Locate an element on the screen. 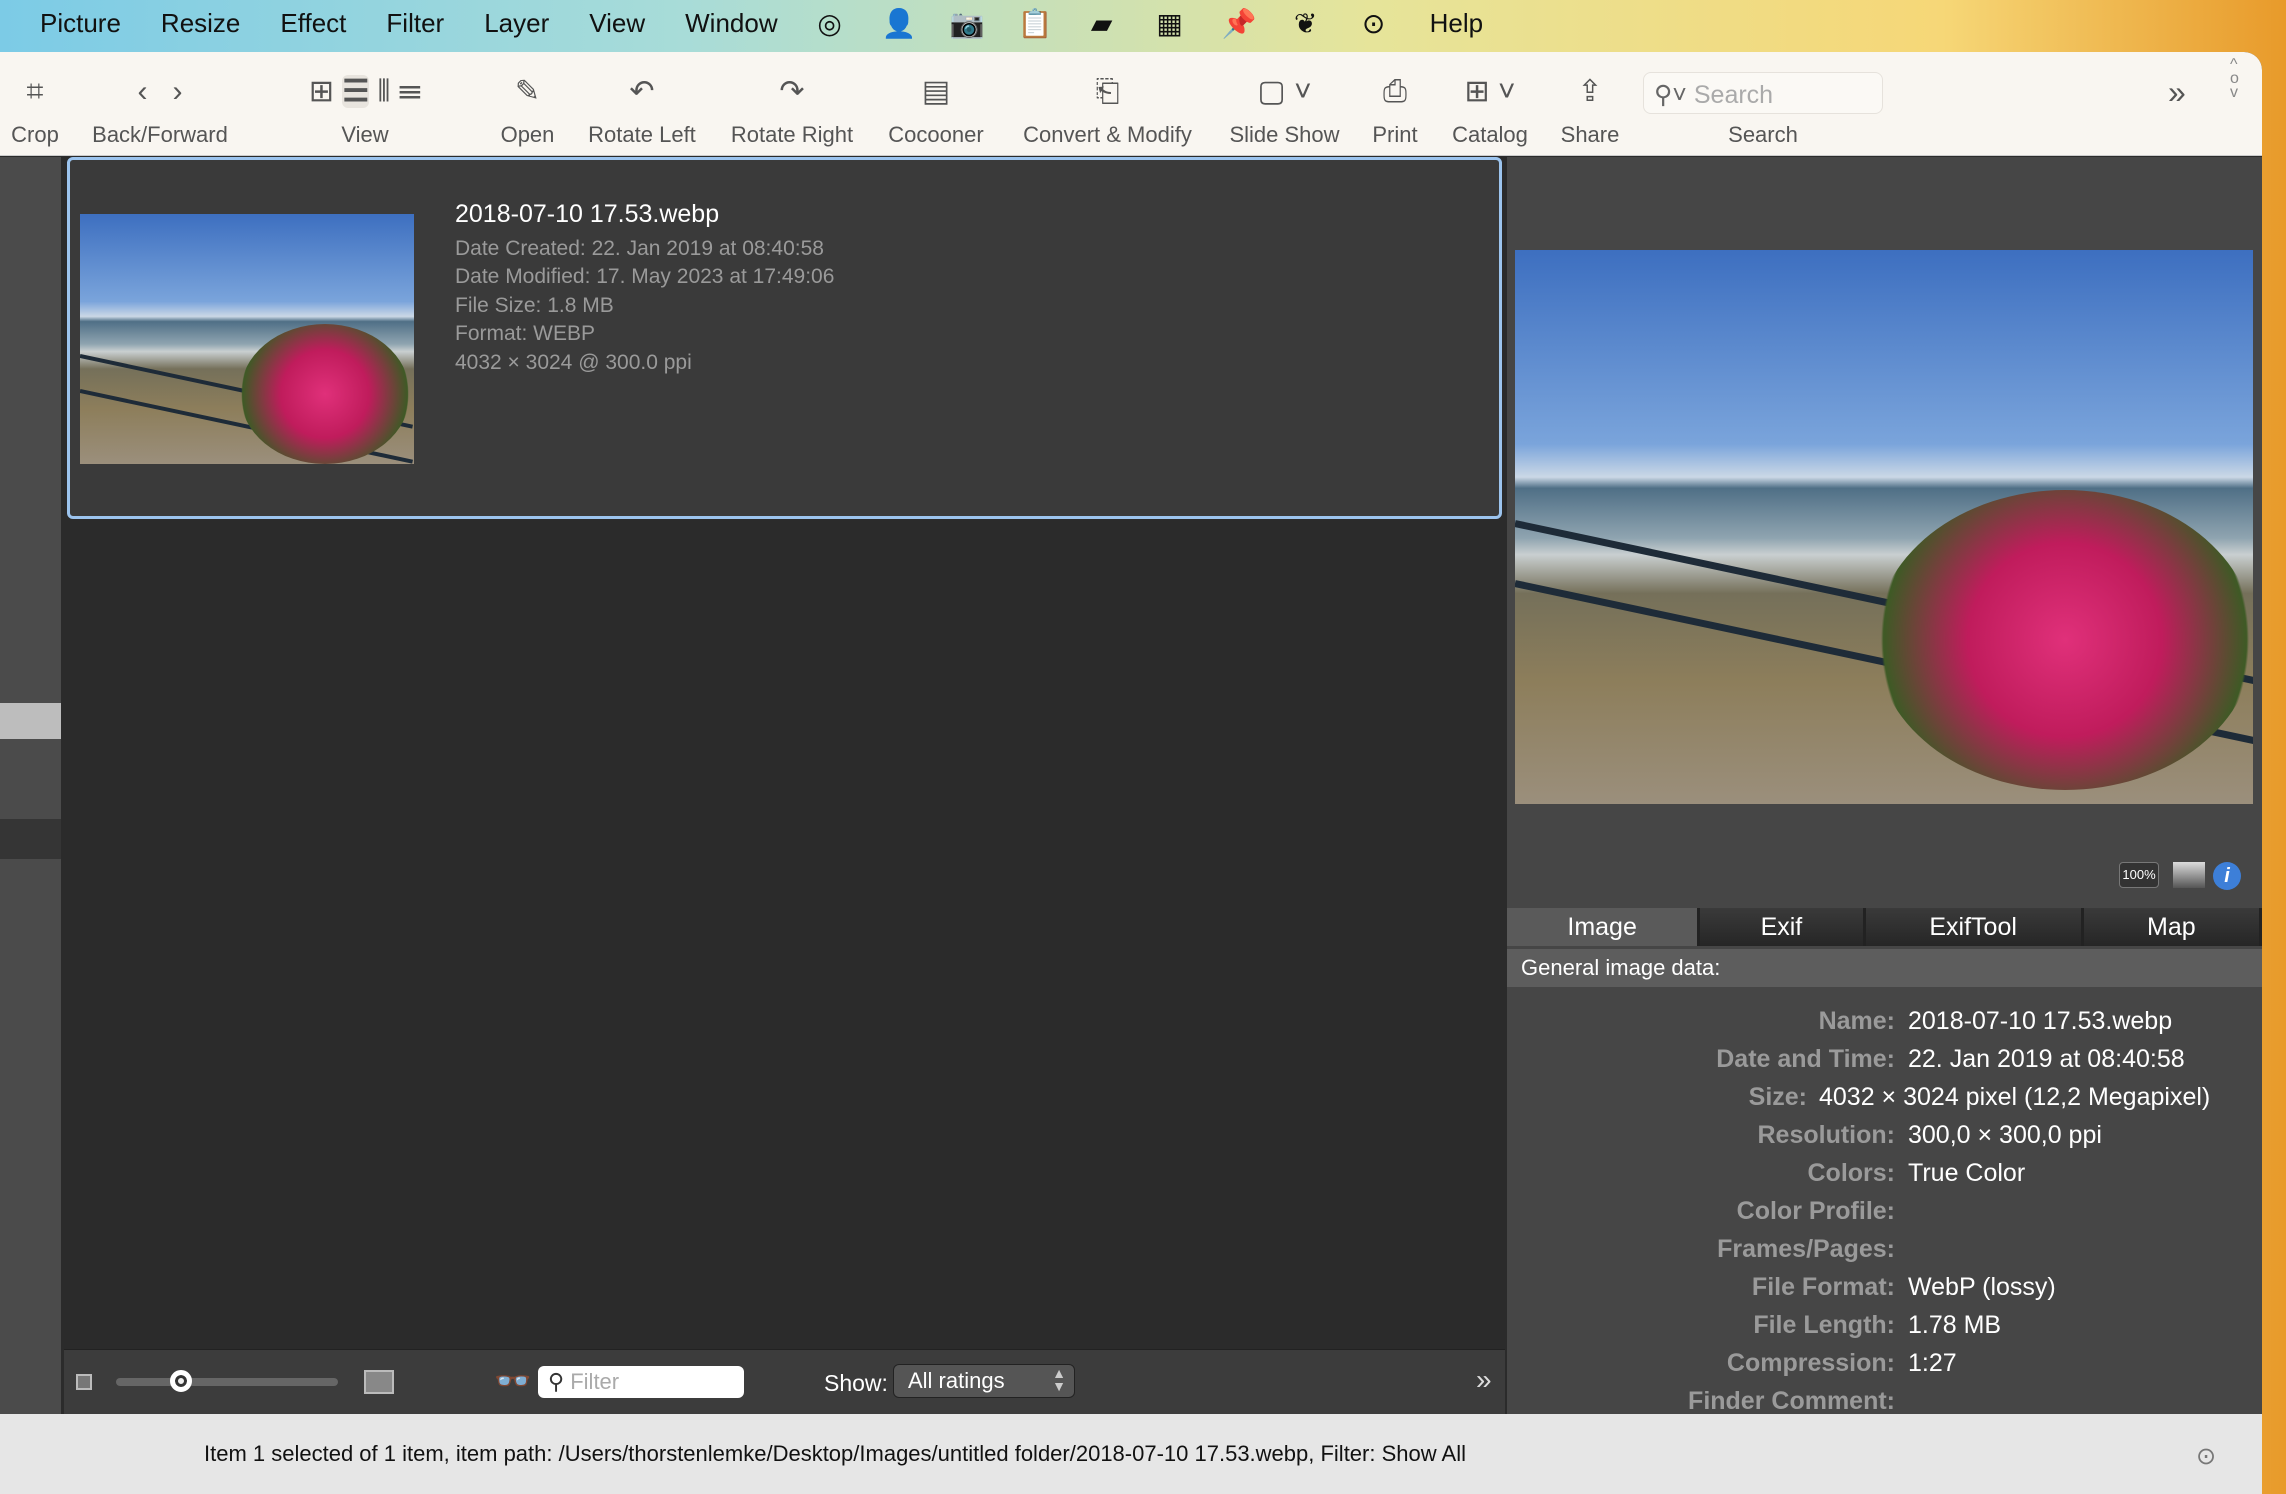  info-key: Compression: is located at coordinates (1810, 1363).